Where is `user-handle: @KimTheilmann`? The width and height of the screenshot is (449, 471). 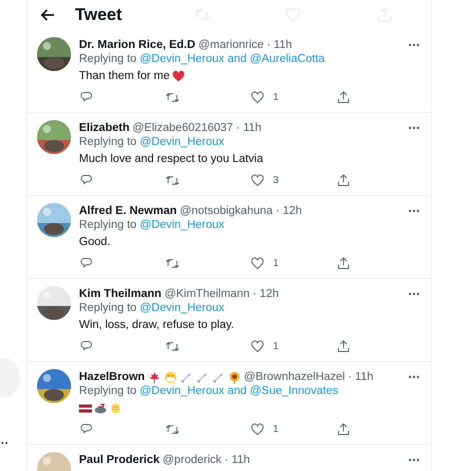
user-handle: @KimTheilmann is located at coordinates (207, 294).